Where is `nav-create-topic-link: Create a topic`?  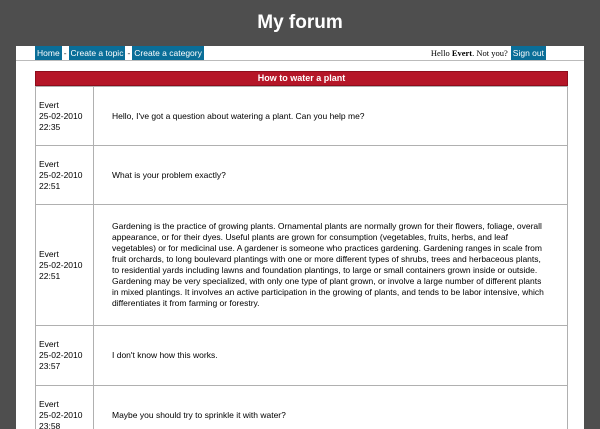
nav-create-topic-link: Create a topic is located at coordinates (97, 53).